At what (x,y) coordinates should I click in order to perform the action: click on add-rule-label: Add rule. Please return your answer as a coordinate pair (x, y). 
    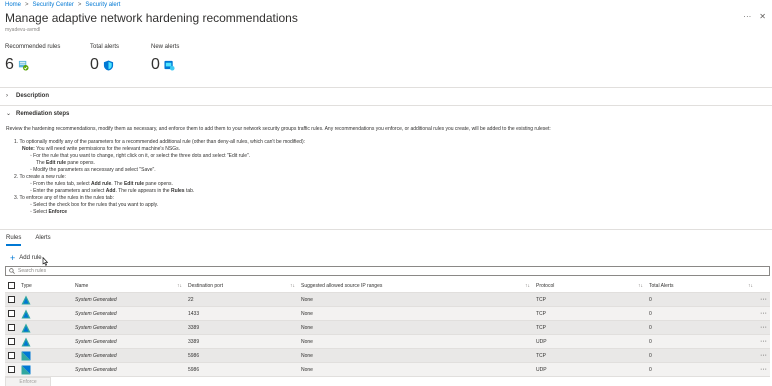
    Looking at the image, I should click on (30, 258).